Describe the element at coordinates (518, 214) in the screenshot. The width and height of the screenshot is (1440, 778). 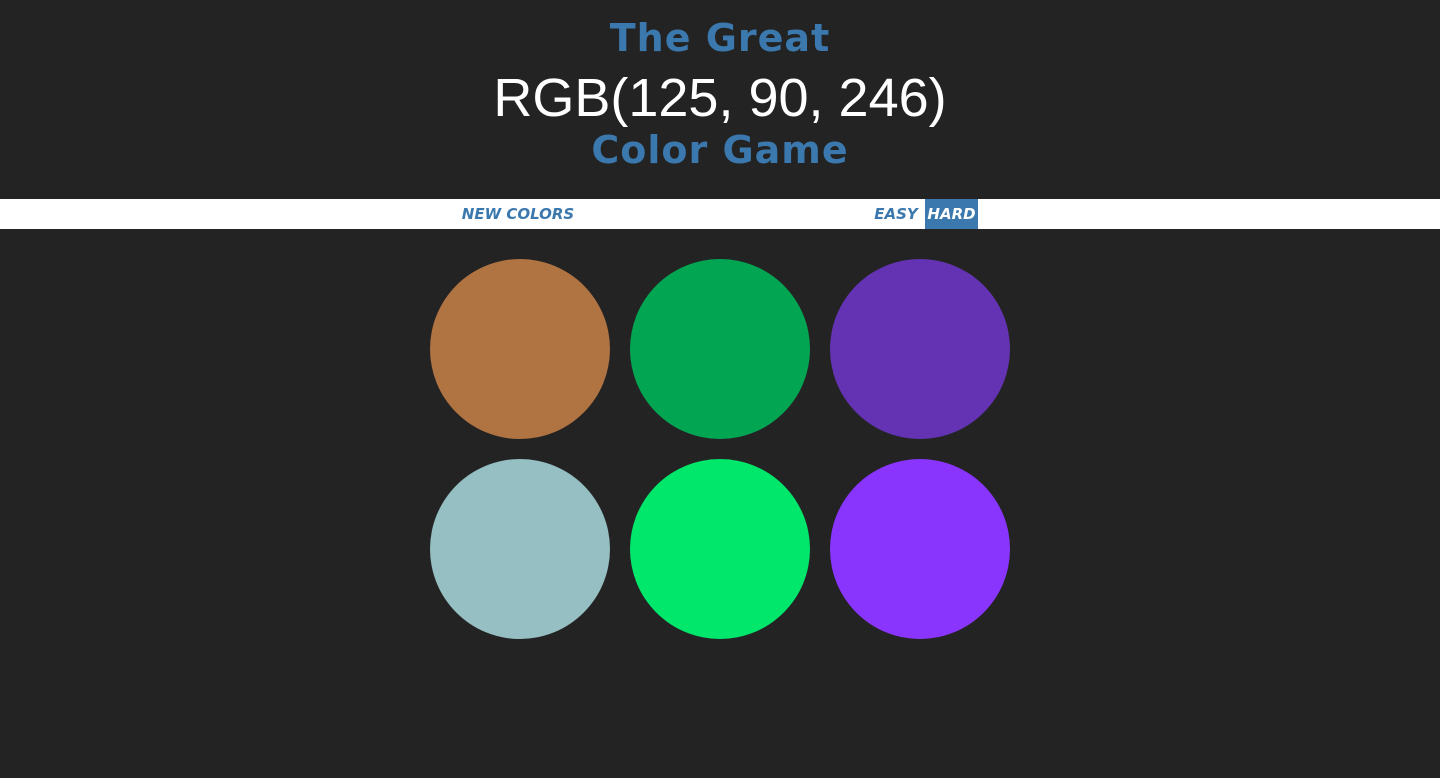
I see `new-colors-button: New Colors` at that location.